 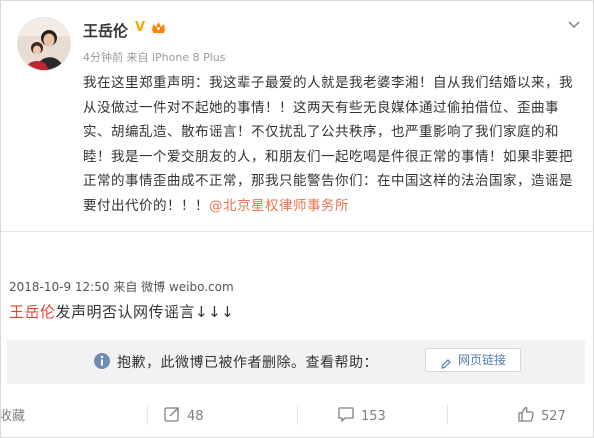 I want to click on deleted-notice: 抱歉，此微博已被作者删除。查看帮助： 网页链接, so click(x=296, y=362).